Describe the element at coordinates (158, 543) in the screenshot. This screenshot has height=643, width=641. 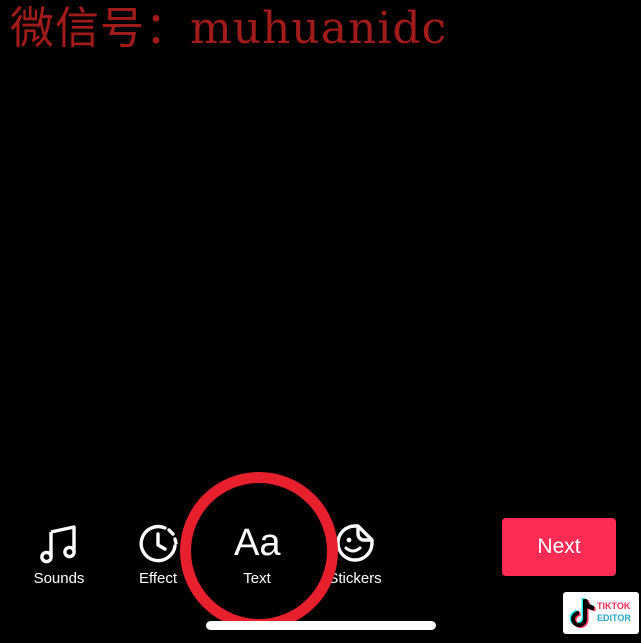
I see `effects-timer-icon` at that location.